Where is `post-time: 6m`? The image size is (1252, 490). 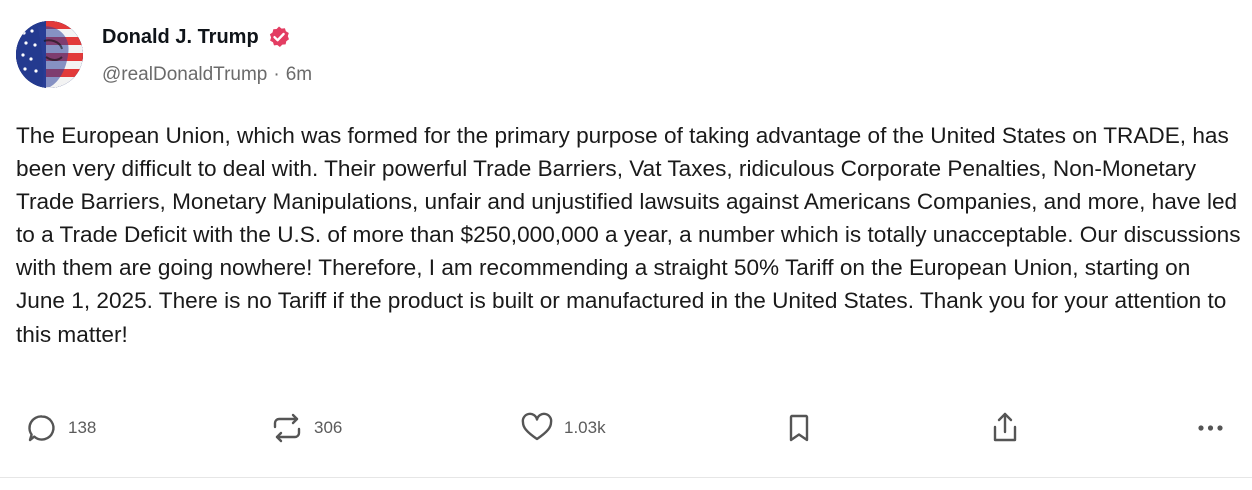 post-time: 6m is located at coordinates (299, 75).